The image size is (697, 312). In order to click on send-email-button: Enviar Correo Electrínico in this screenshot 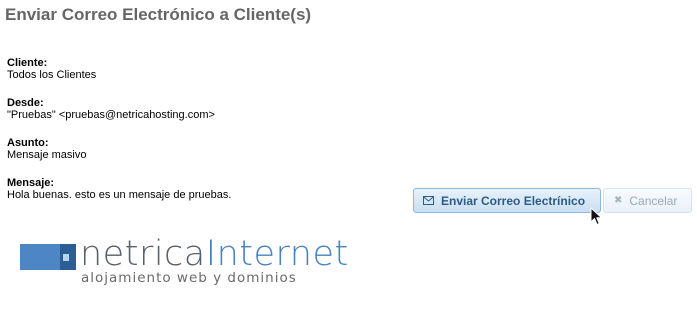, I will do `click(507, 200)`.